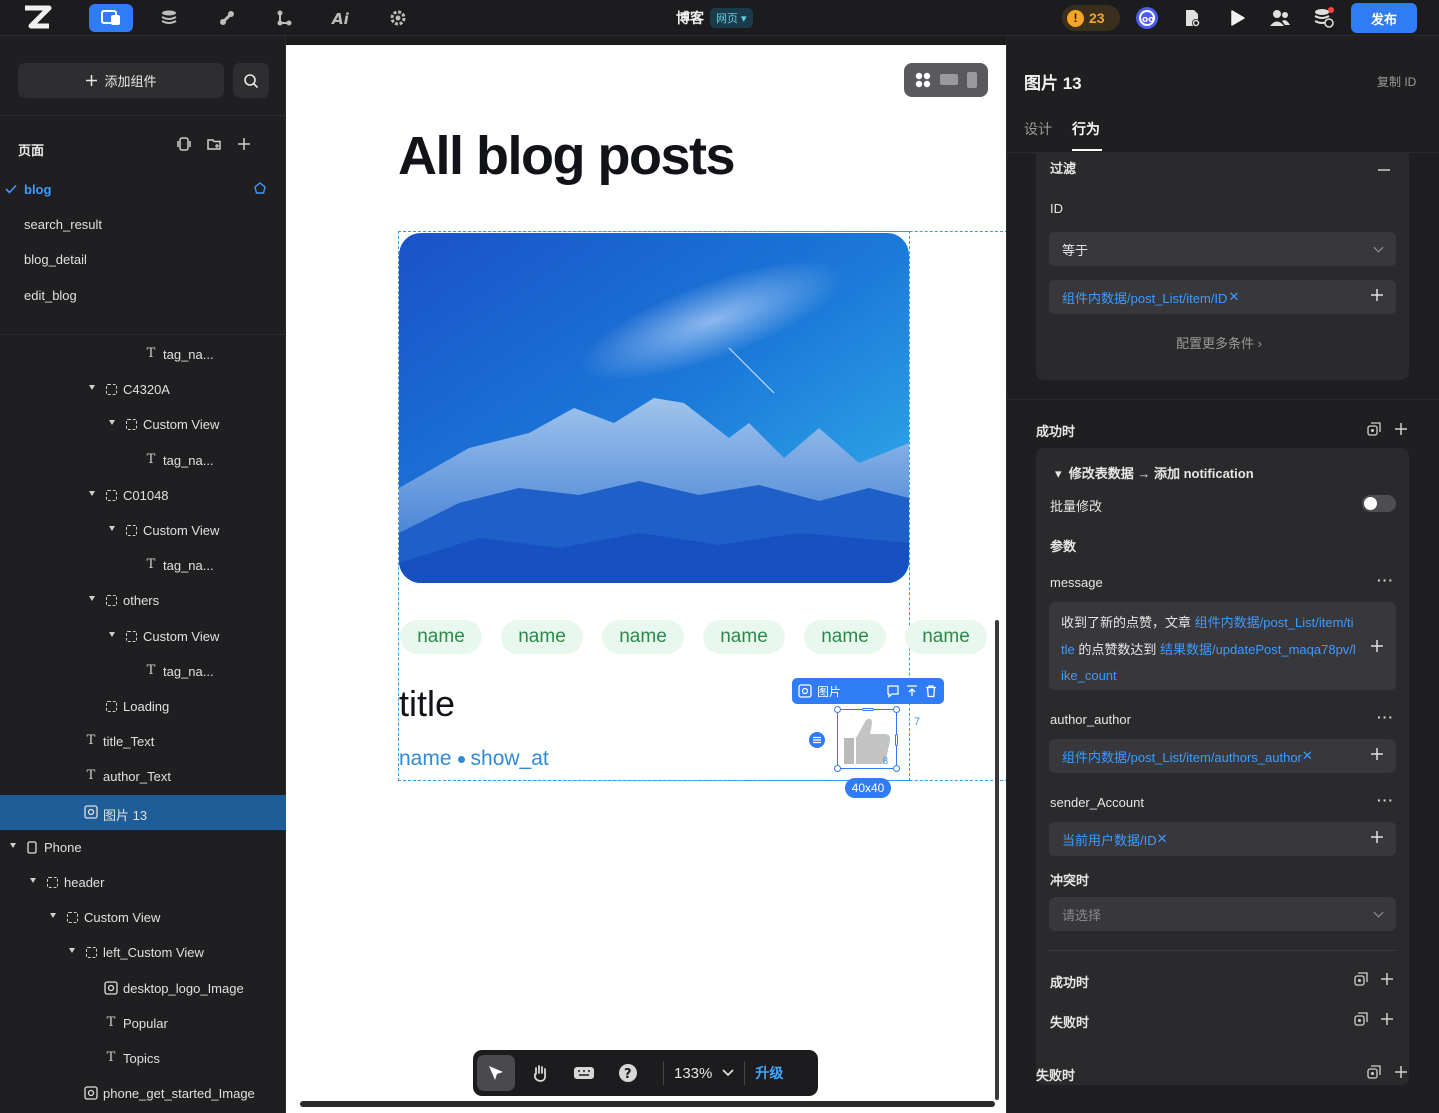 This screenshot has width=1439, height=1113. Describe the element at coordinates (923, 80) in the screenshot. I see `grid-view-icon` at that location.